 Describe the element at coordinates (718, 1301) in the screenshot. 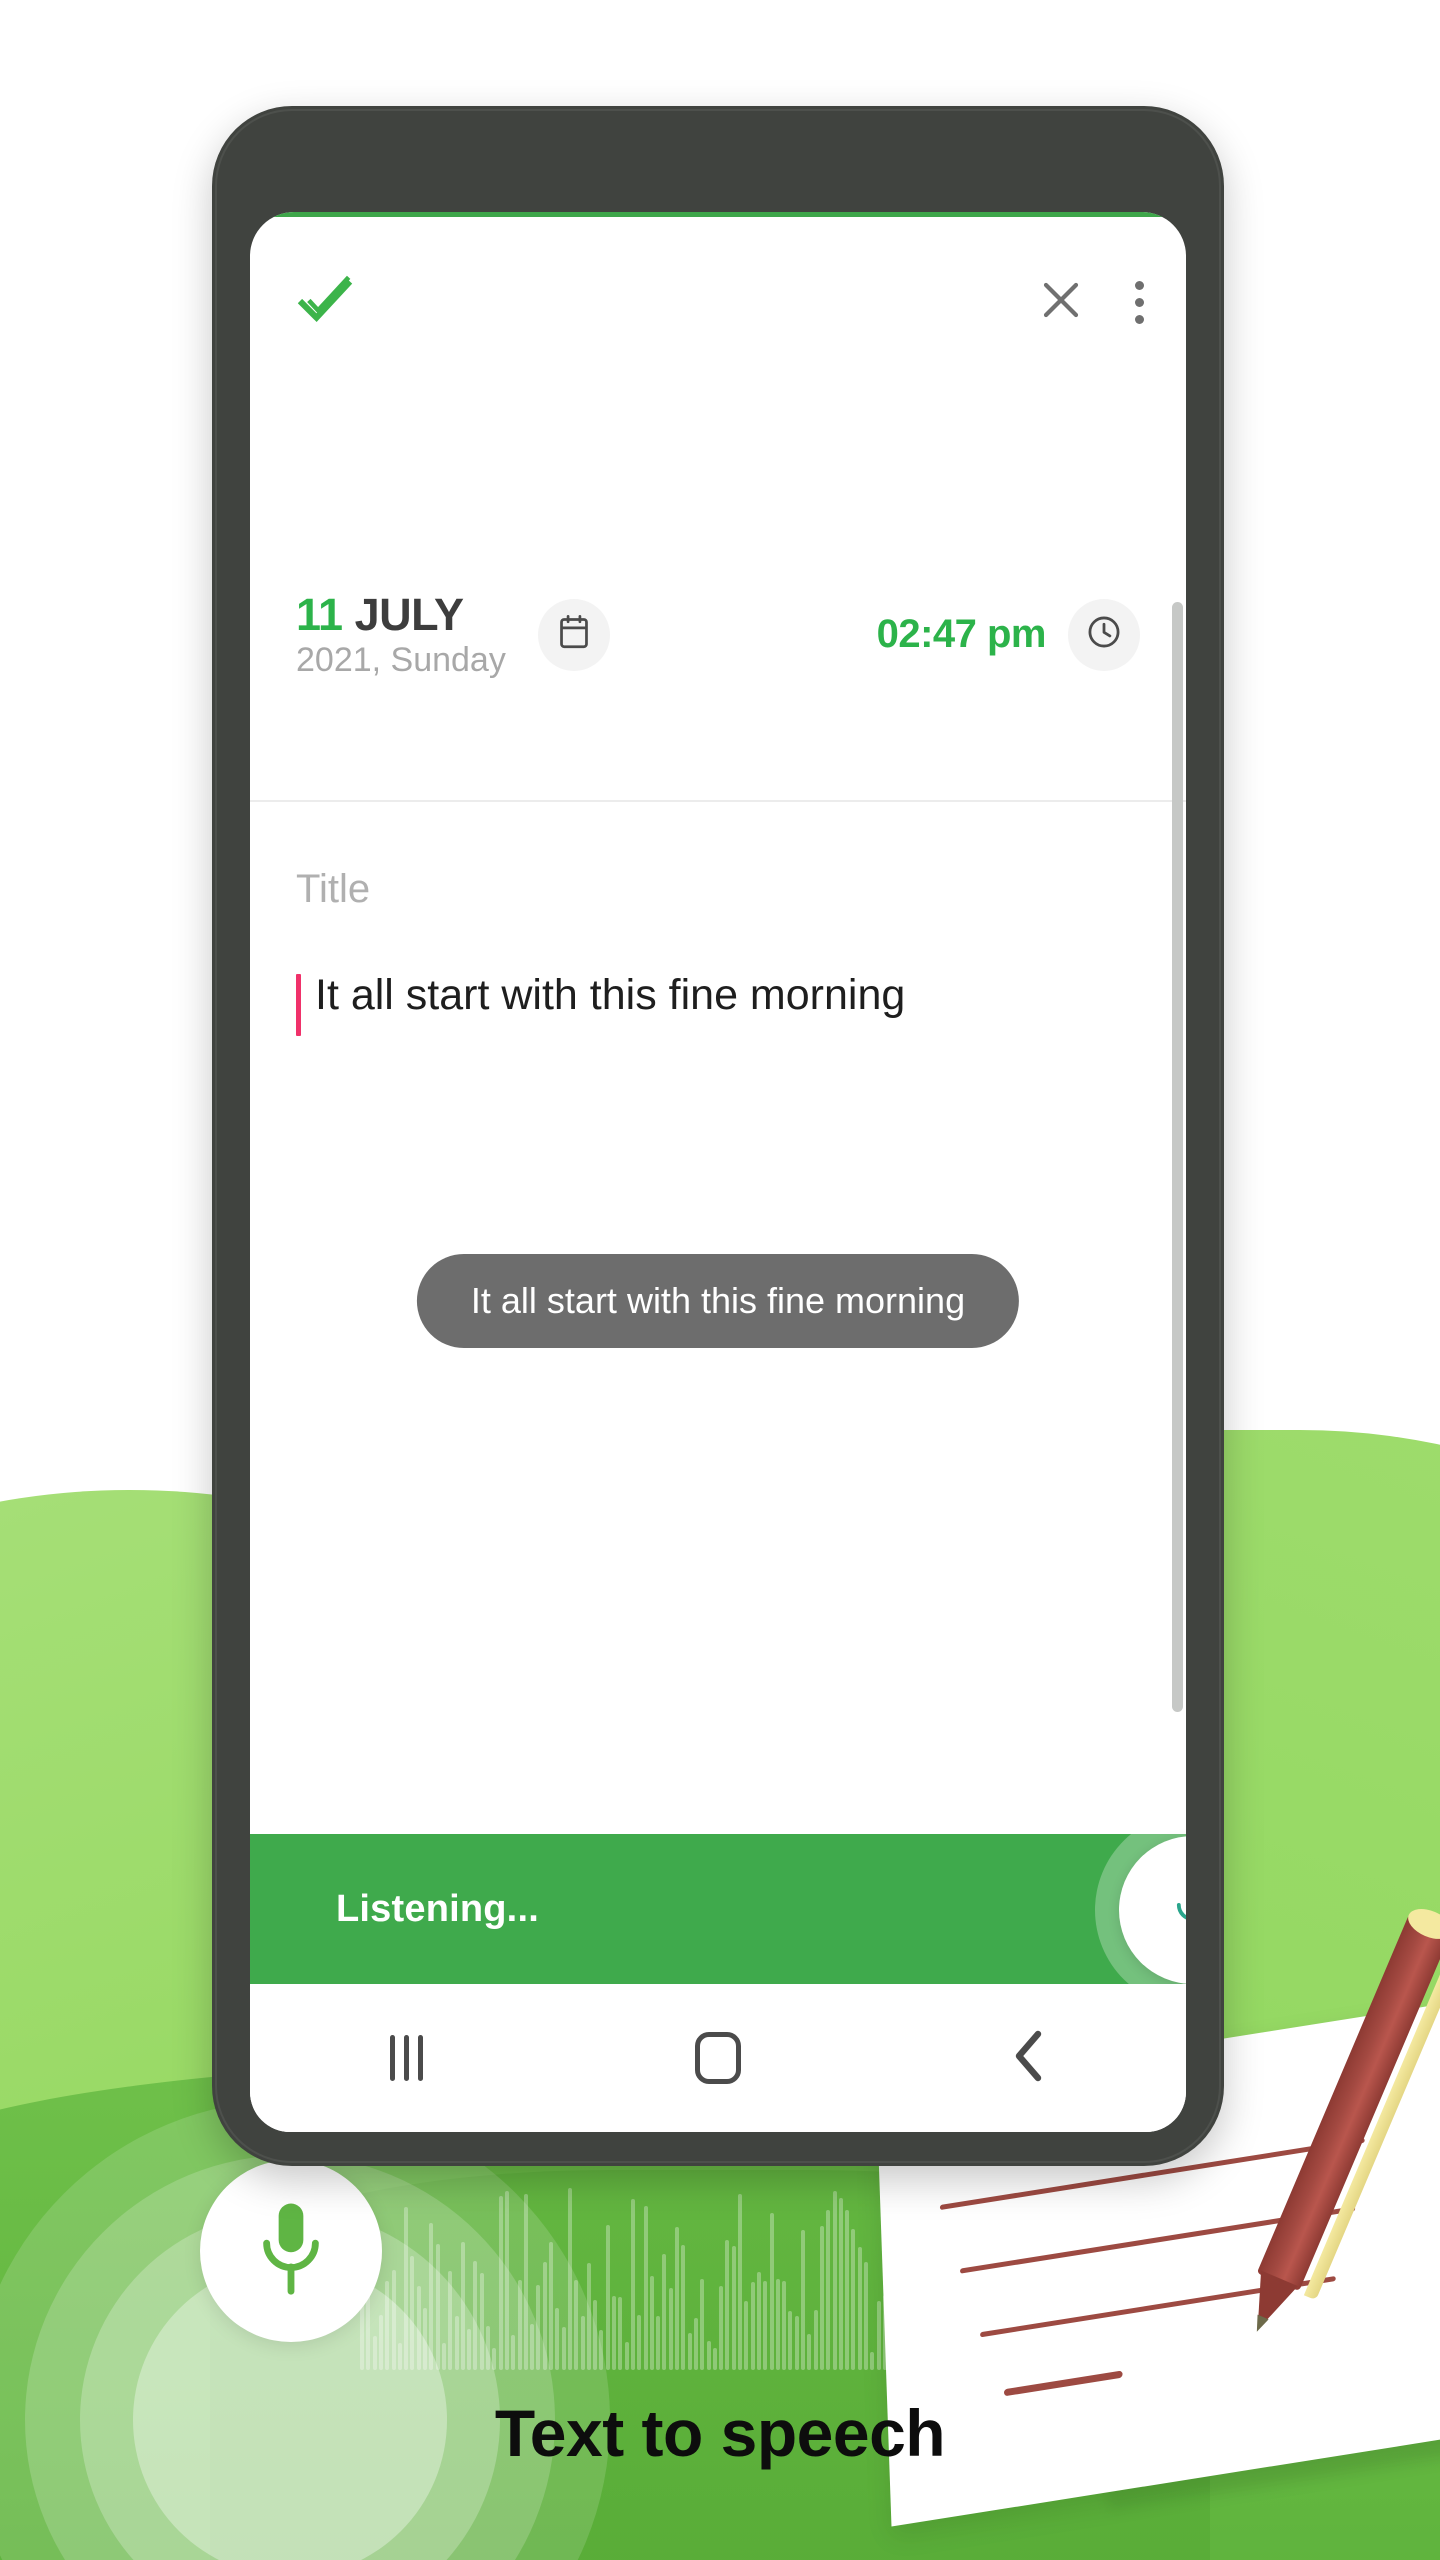

I see `speech-result-toast: It all start with this fine morning` at that location.